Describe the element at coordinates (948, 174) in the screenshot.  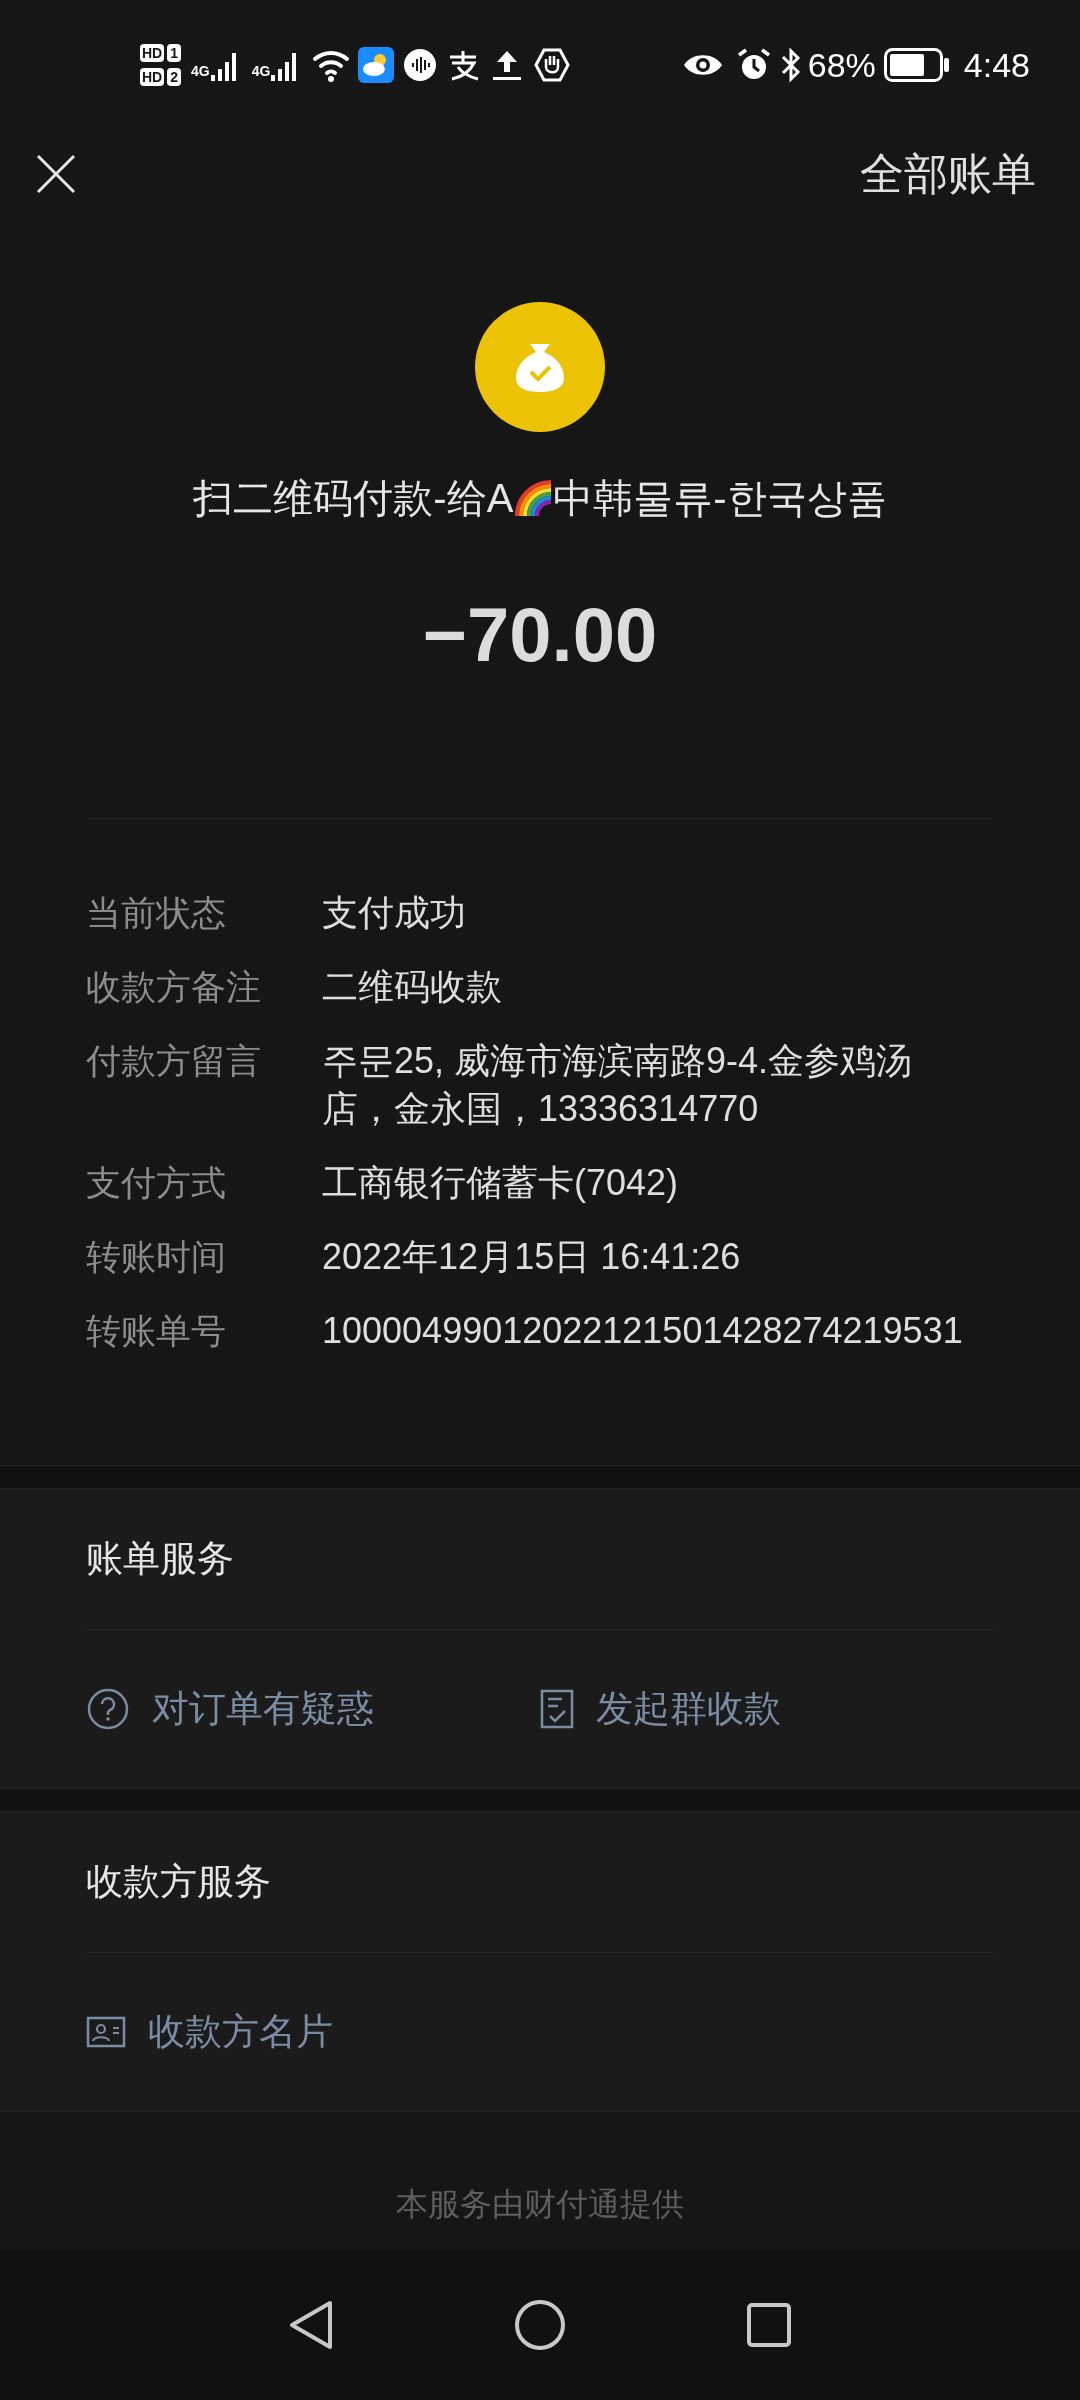
I see `all-bills-link: 全部账单` at that location.